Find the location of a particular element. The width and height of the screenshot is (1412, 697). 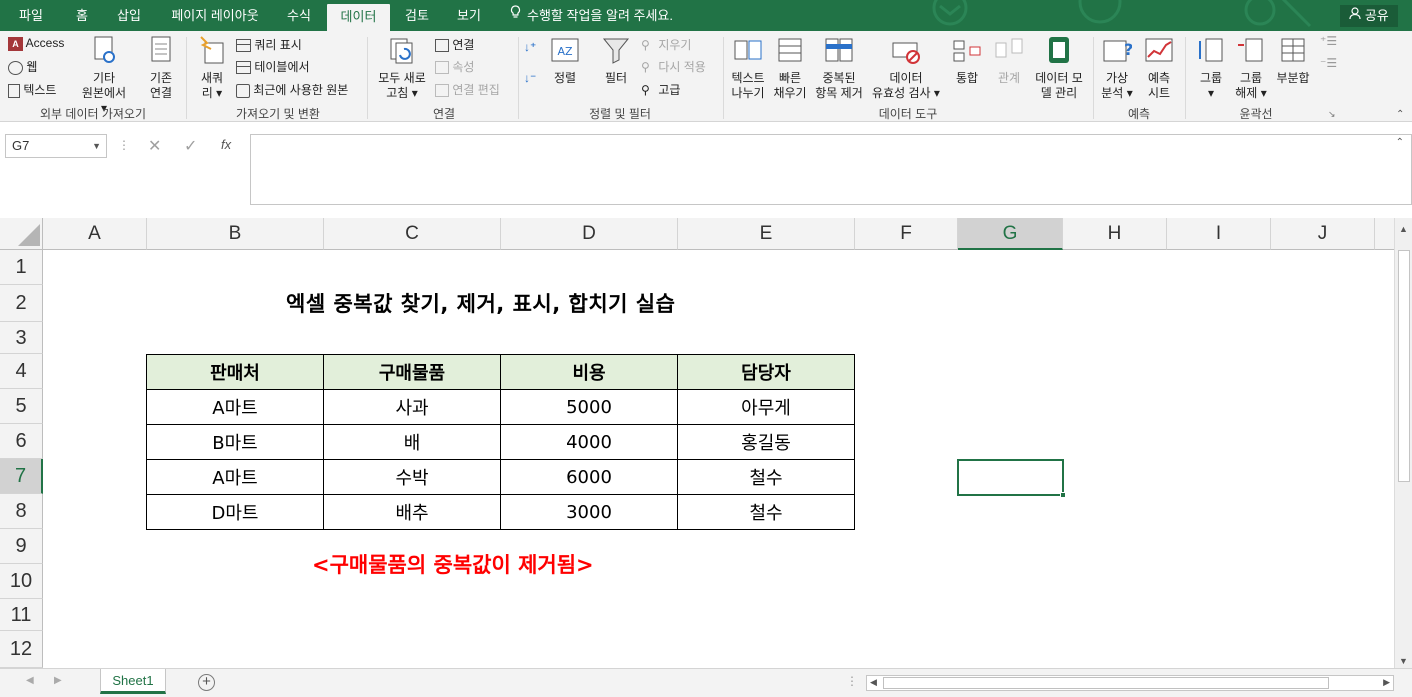

sort-desc-button: ↓⁻ is located at coordinates (530, 78).